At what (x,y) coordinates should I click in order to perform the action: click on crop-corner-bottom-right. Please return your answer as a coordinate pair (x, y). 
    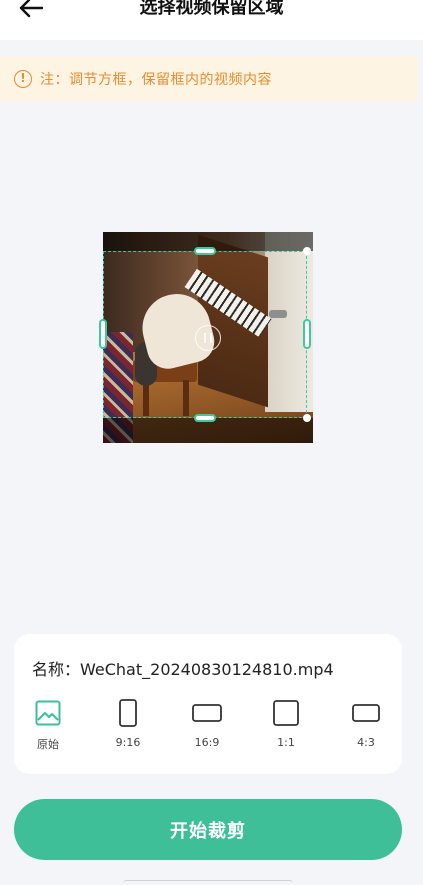
    Looking at the image, I should click on (307, 418).